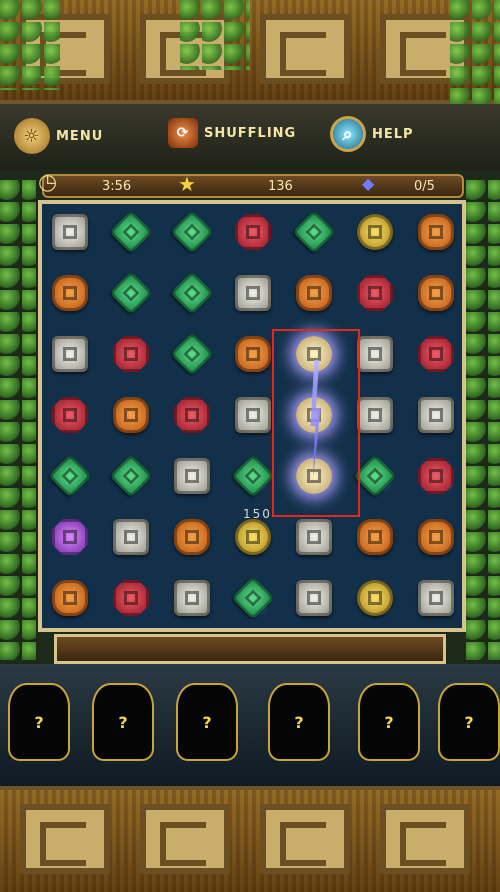 This screenshot has height=892, width=500. I want to click on level-progress-bar, so click(250, 649).